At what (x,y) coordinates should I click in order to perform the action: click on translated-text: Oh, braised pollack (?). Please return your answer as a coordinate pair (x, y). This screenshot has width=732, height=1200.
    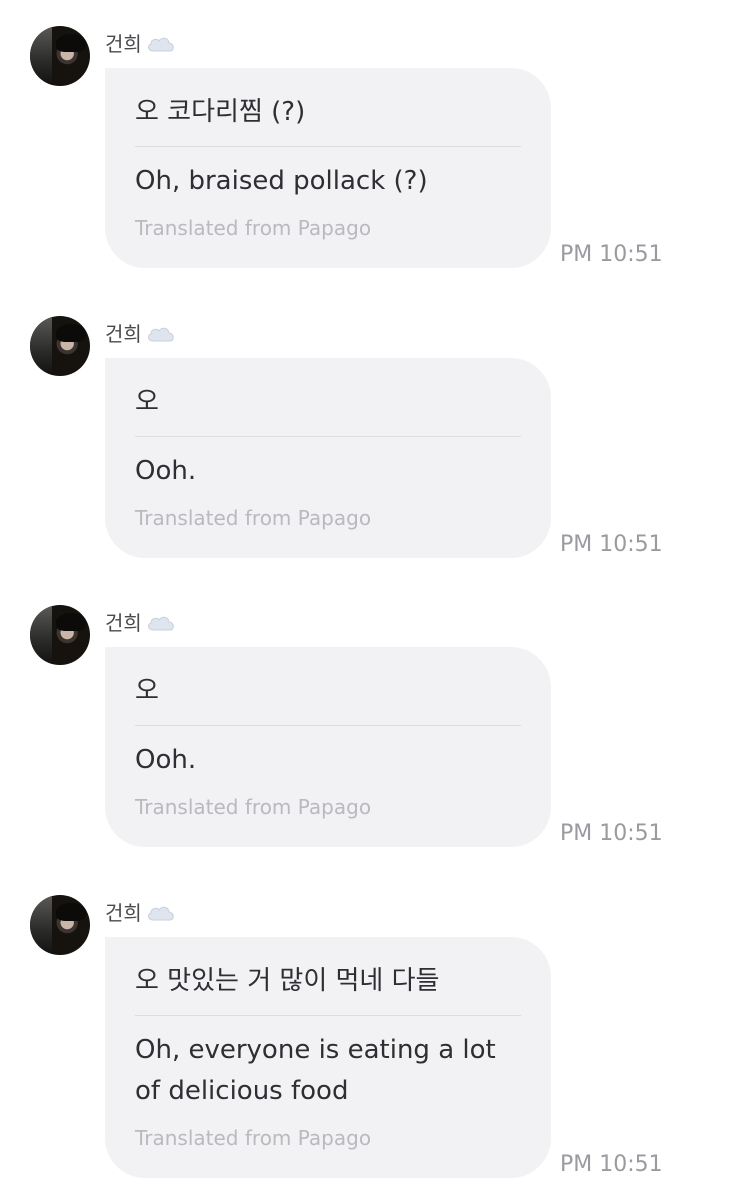
    Looking at the image, I should click on (281, 181).